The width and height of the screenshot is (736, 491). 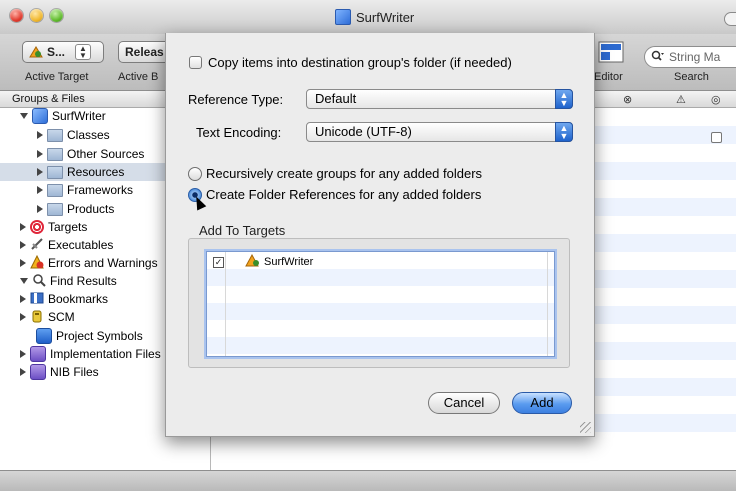 I want to click on target-name: SurfWriter, so click(x=289, y=262).